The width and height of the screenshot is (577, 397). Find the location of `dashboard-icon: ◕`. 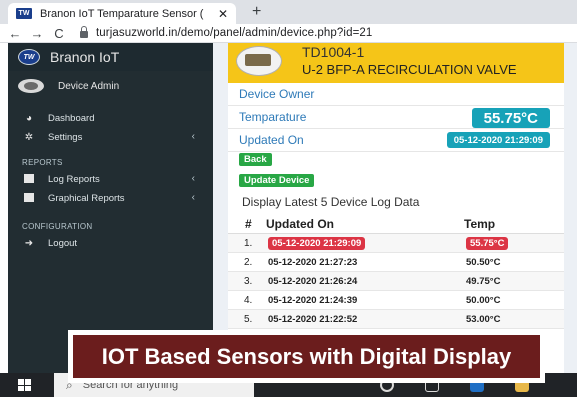

dashboard-icon: ◕ is located at coordinates (29, 118).